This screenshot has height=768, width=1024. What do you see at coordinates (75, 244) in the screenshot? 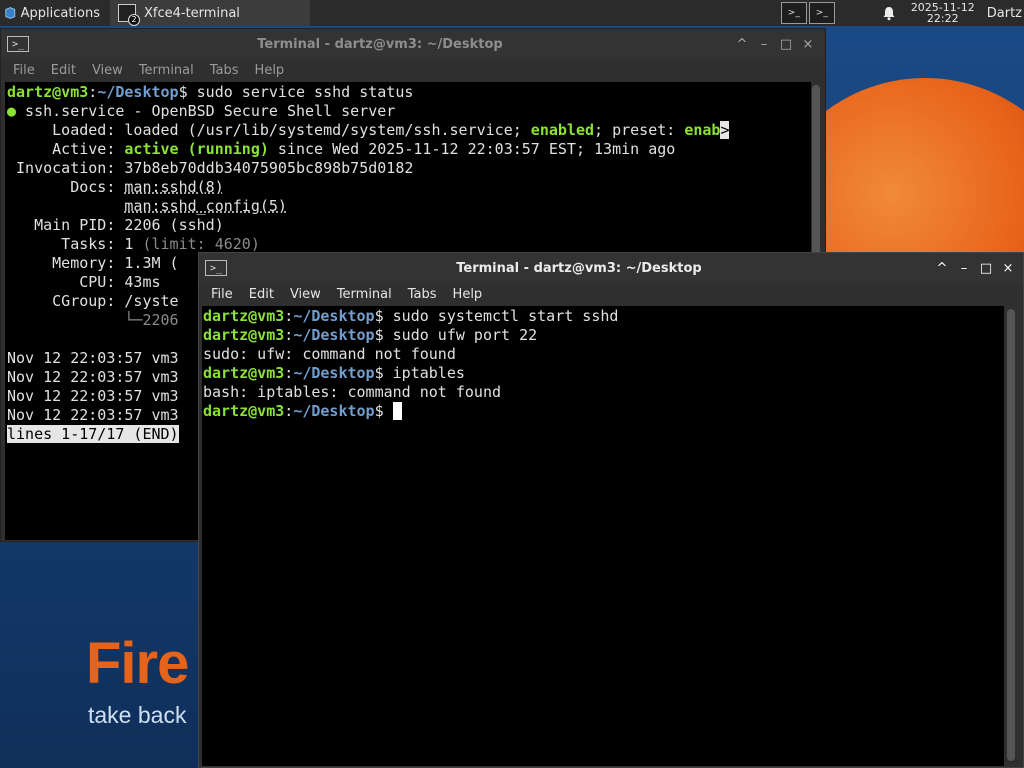
I see `terminal-text: Tasks: 1` at bounding box center [75, 244].